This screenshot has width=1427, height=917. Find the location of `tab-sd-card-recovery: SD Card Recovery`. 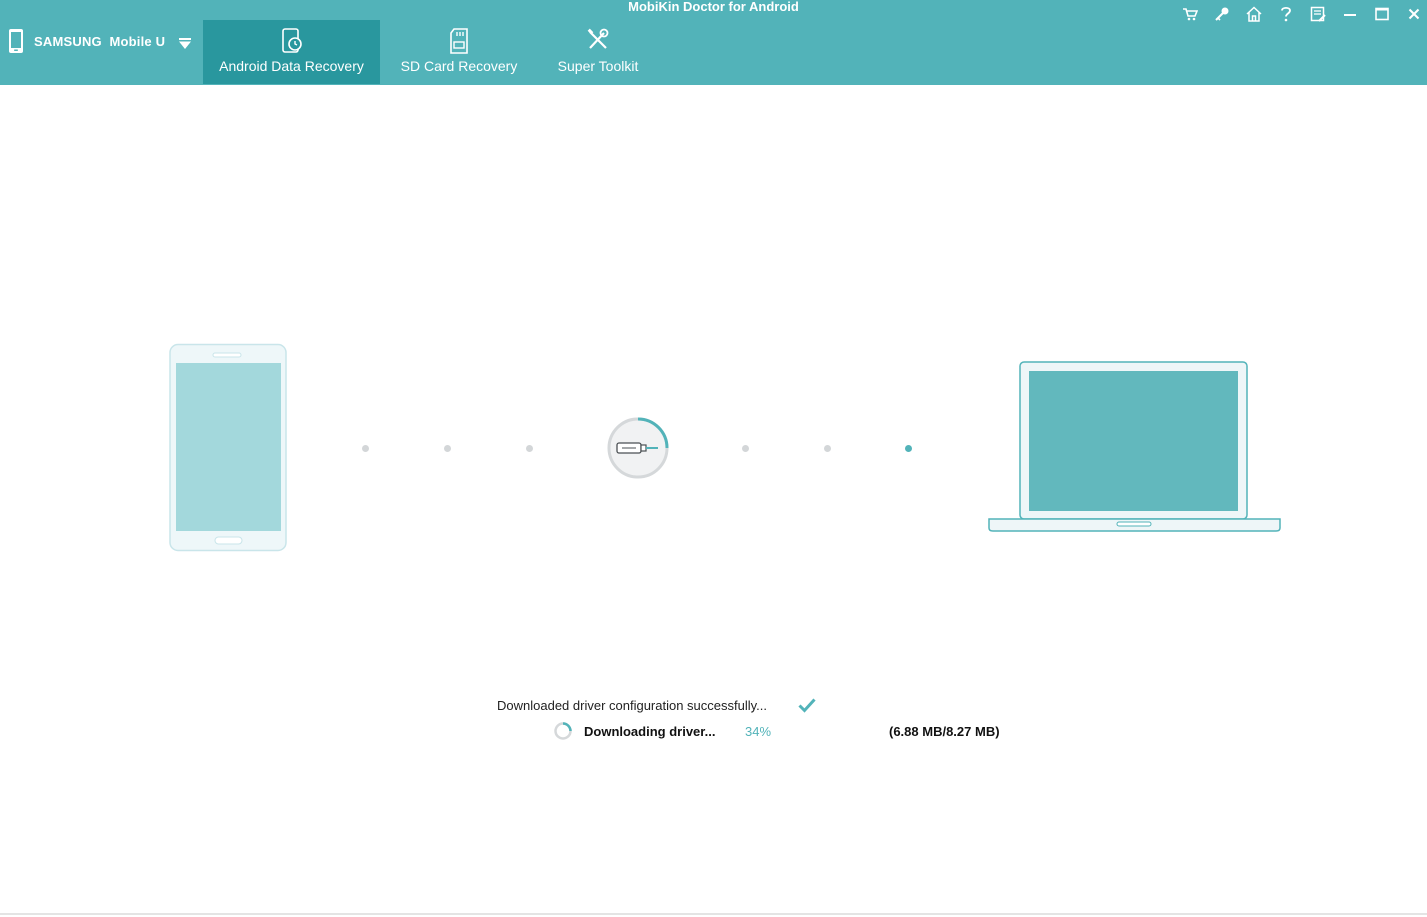

tab-sd-card-recovery: SD Card Recovery is located at coordinates (459, 52).